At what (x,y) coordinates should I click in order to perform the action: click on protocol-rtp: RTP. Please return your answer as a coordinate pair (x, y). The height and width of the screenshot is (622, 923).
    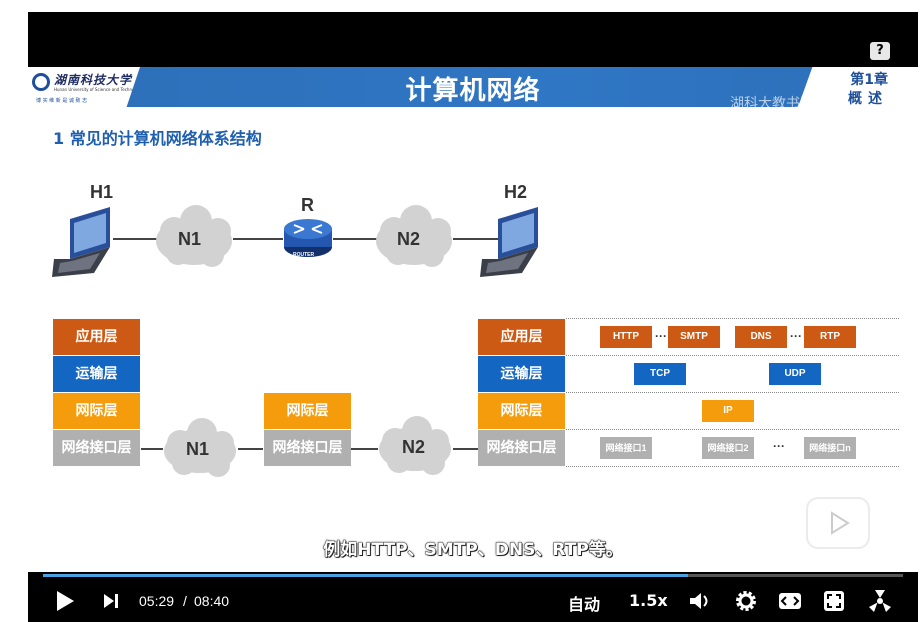
    Looking at the image, I should click on (830, 337).